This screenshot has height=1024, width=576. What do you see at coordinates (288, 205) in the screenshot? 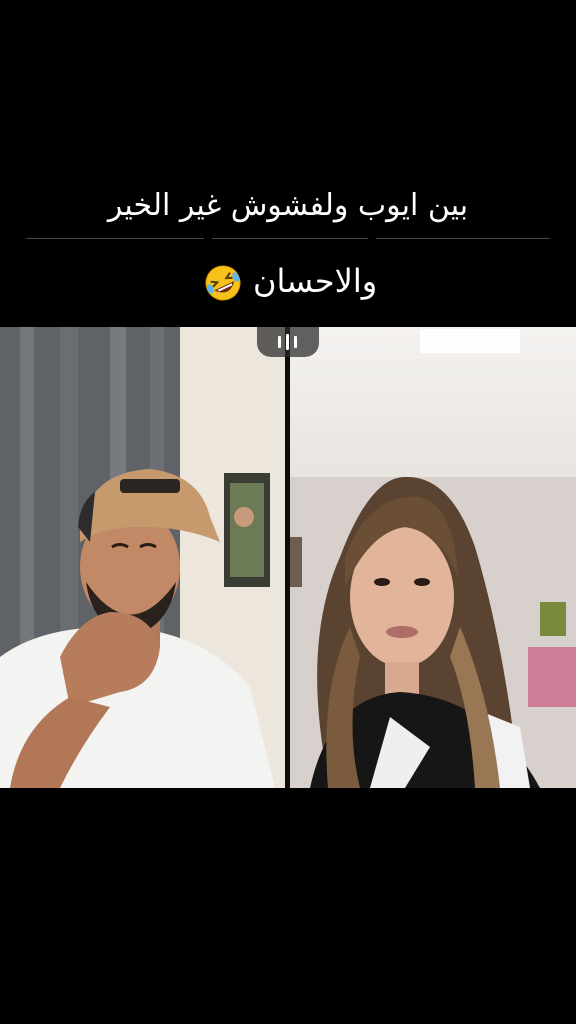
I see `caption-line-1: بين ايوب ولفشوش غير الخير` at bounding box center [288, 205].